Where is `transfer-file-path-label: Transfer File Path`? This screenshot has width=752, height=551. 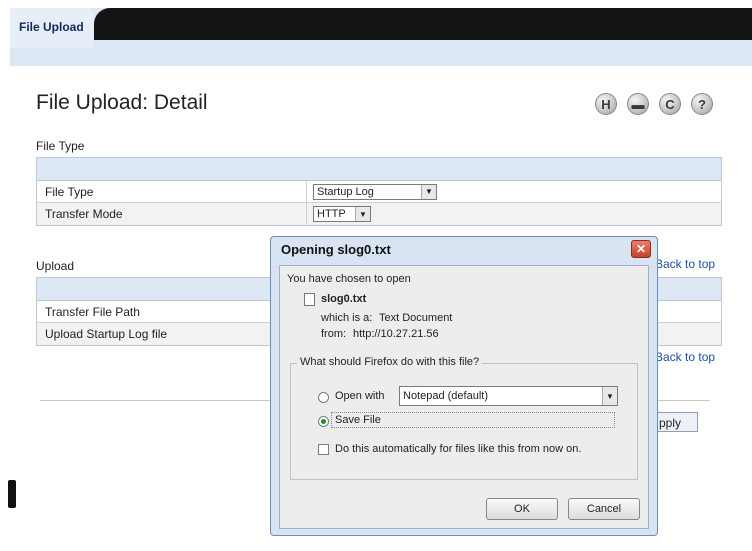 transfer-file-path-label: Transfer File Path is located at coordinates (92, 311).